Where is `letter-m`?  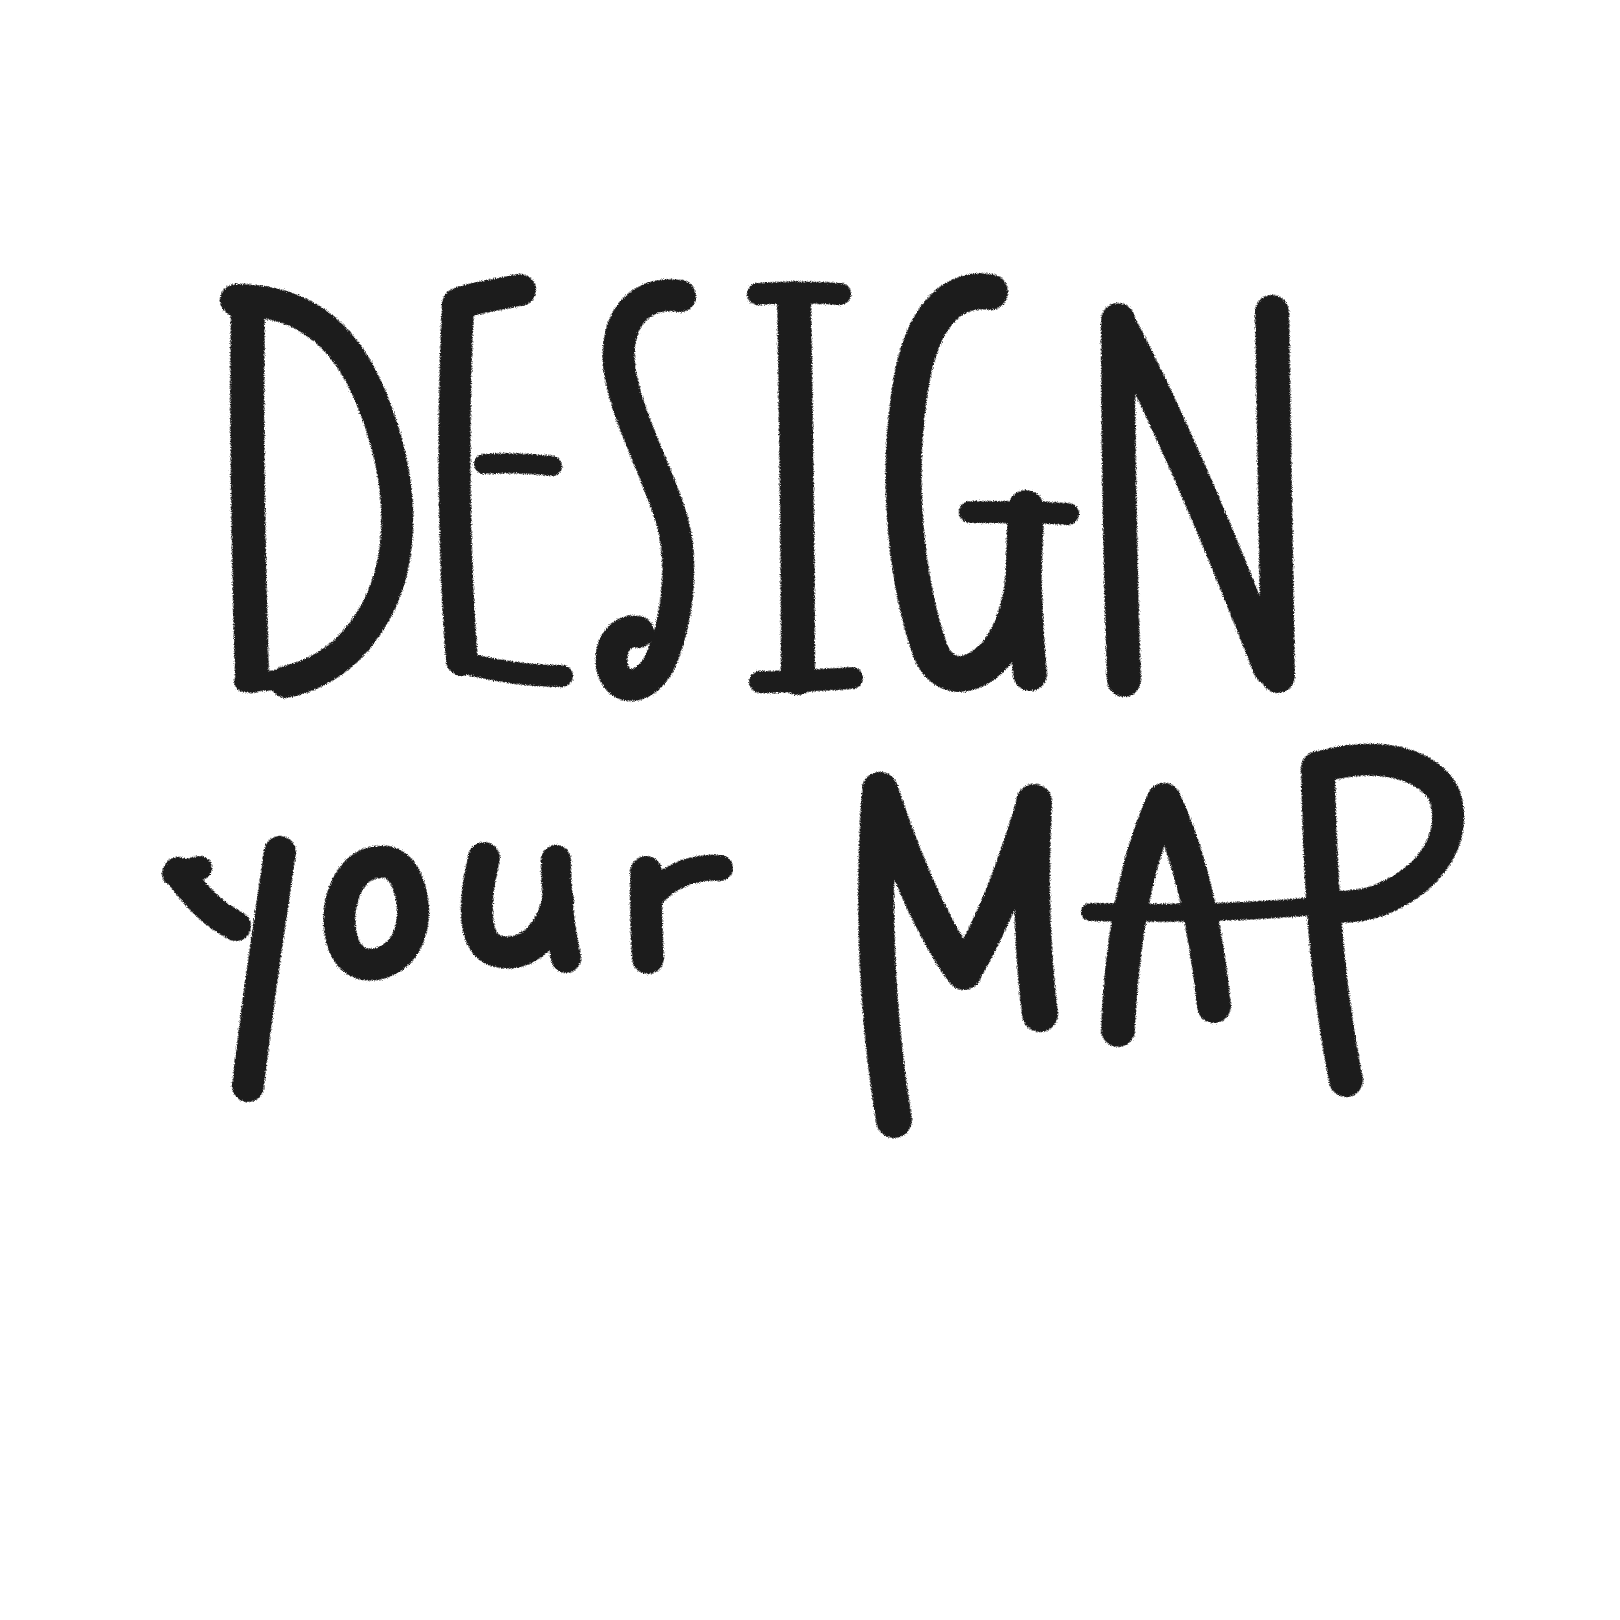 letter-m is located at coordinates (958, 955).